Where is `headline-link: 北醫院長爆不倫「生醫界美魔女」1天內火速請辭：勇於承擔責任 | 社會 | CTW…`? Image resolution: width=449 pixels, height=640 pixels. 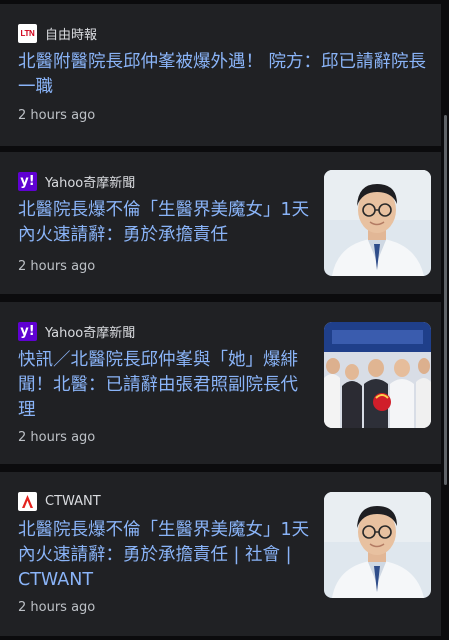
headline-link: 北醫院長爆不倫「生醫界美魔女」1天內火速請辭：勇於承擔責任 | 社會 | CTW… is located at coordinates (164, 555).